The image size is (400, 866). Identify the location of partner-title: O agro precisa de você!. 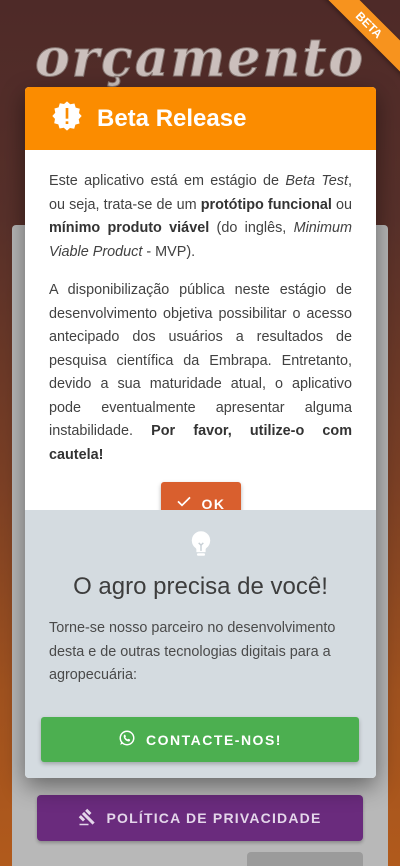
(200, 586).